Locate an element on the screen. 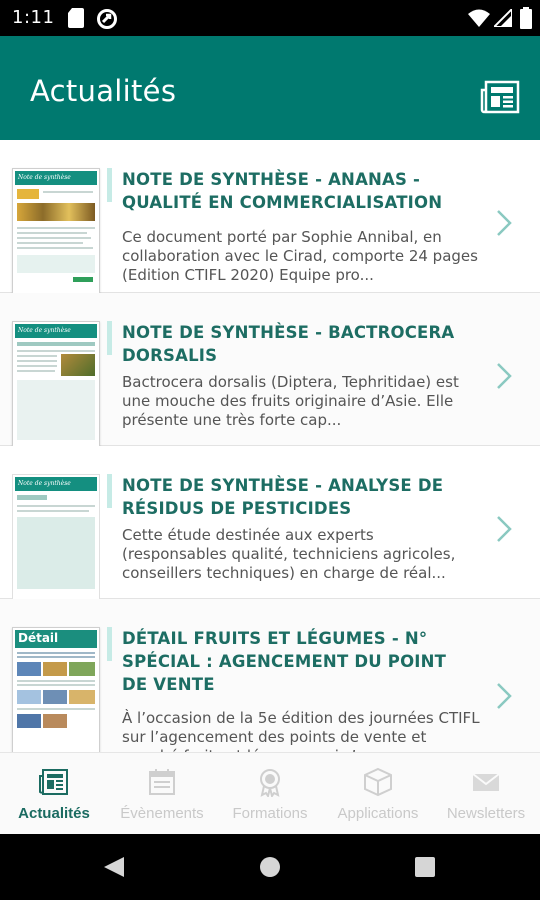 This screenshot has width=540, height=900. data-saver-icon is located at coordinates (107, 19).